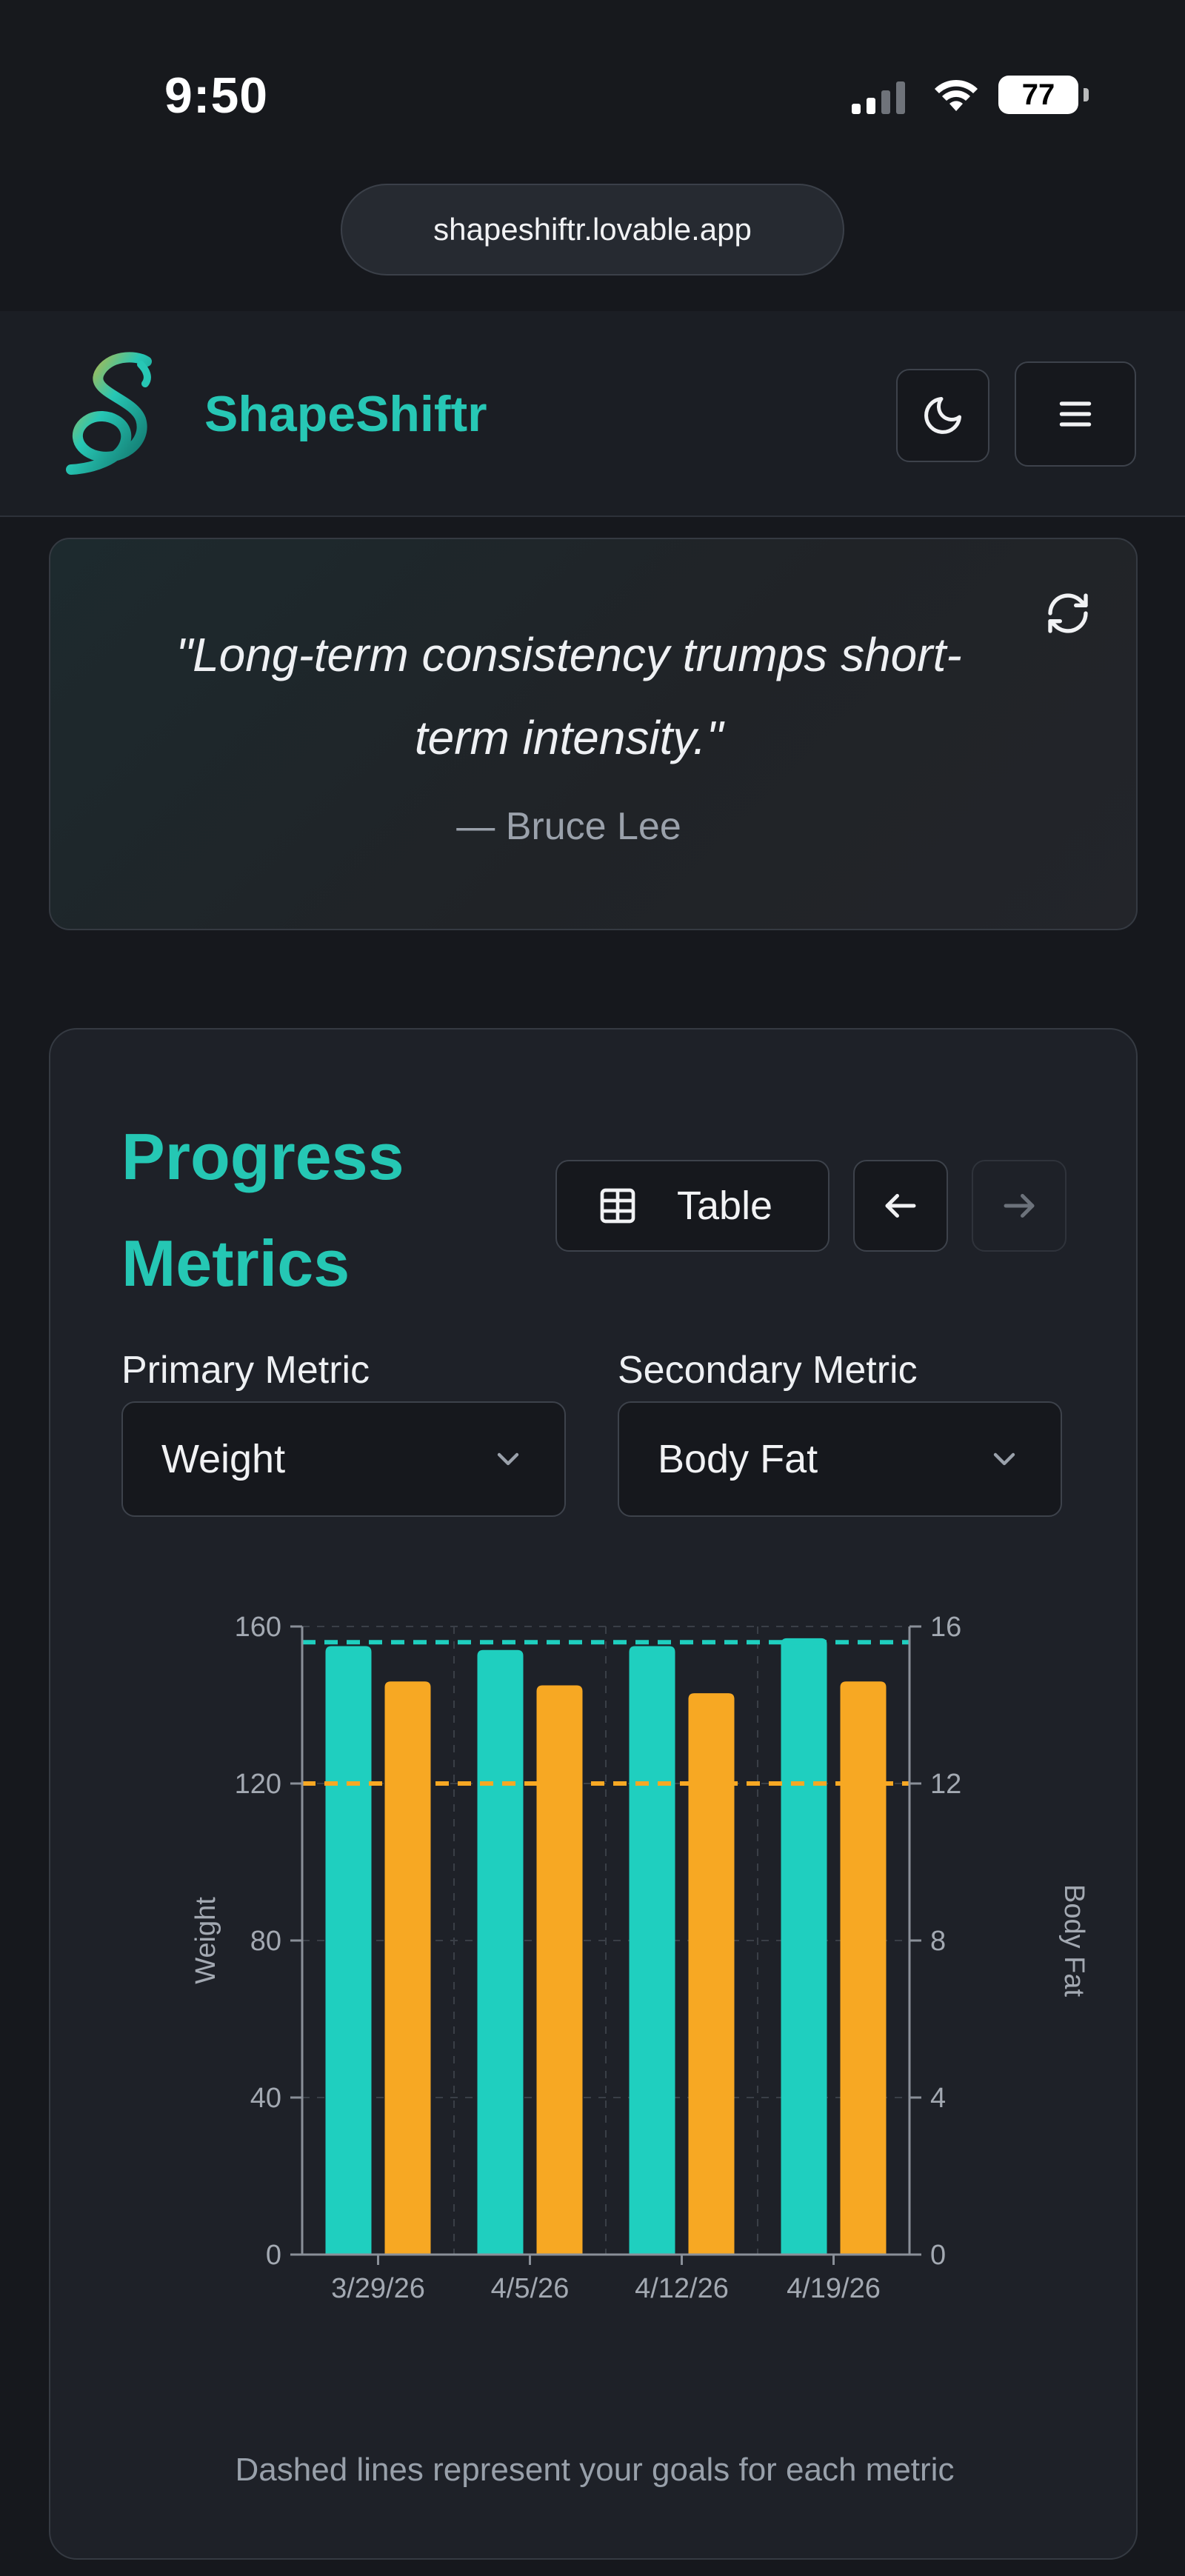  Describe the element at coordinates (938, 2098) in the screenshot. I see `y2-tick-label: 4` at that location.